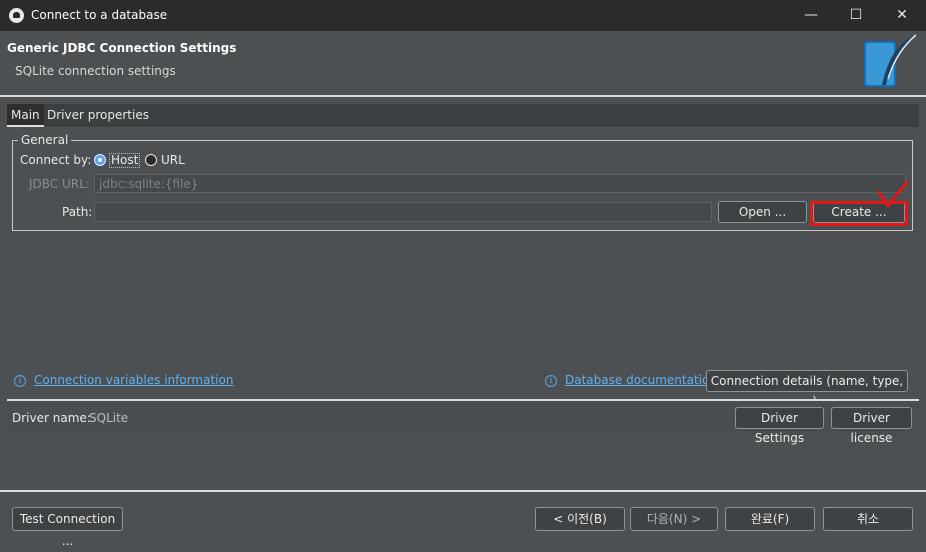  What do you see at coordinates (890, 60) in the screenshot?
I see `sqlite-feather-icon` at bounding box center [890, 60].